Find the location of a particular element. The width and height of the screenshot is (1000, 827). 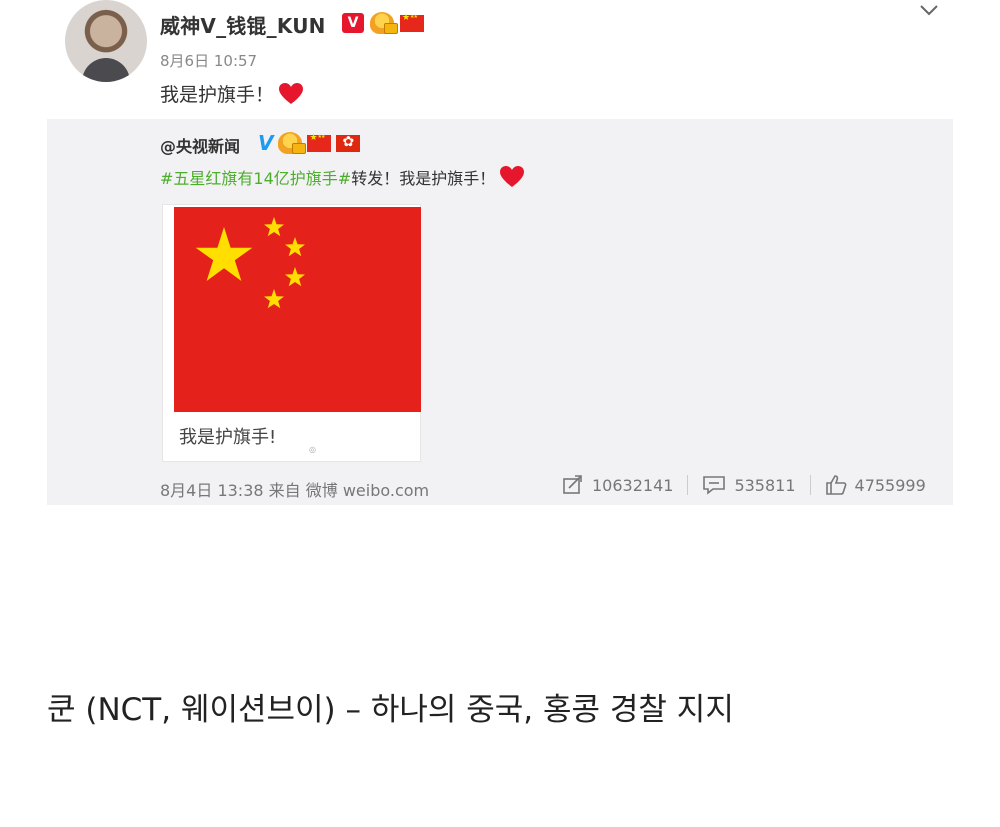

repost-button: 10632141 is located at coordinates (624, 485).